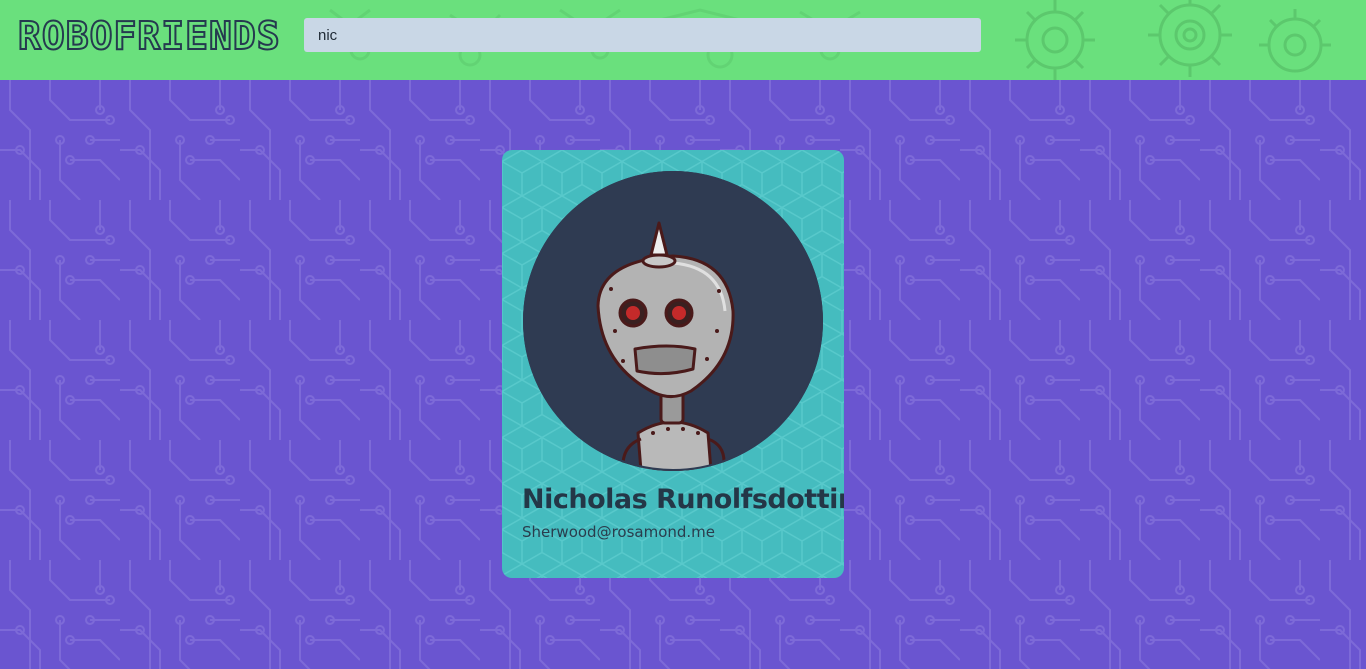 The width and height of the screenshot is (1366, 669). What do you see at coordinates (673, 321) in the screenshot?
I see `robot-avatar-icon` at bounding box center [673, 321].